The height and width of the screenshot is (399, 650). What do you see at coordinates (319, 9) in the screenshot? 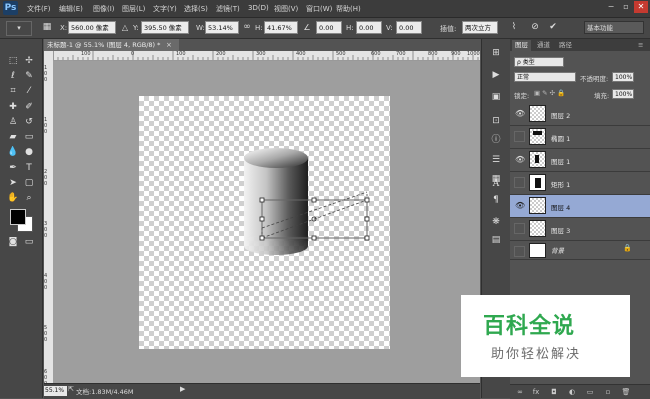
I see `menu-window: 窗口(W)` at bounding box center [319, 9].